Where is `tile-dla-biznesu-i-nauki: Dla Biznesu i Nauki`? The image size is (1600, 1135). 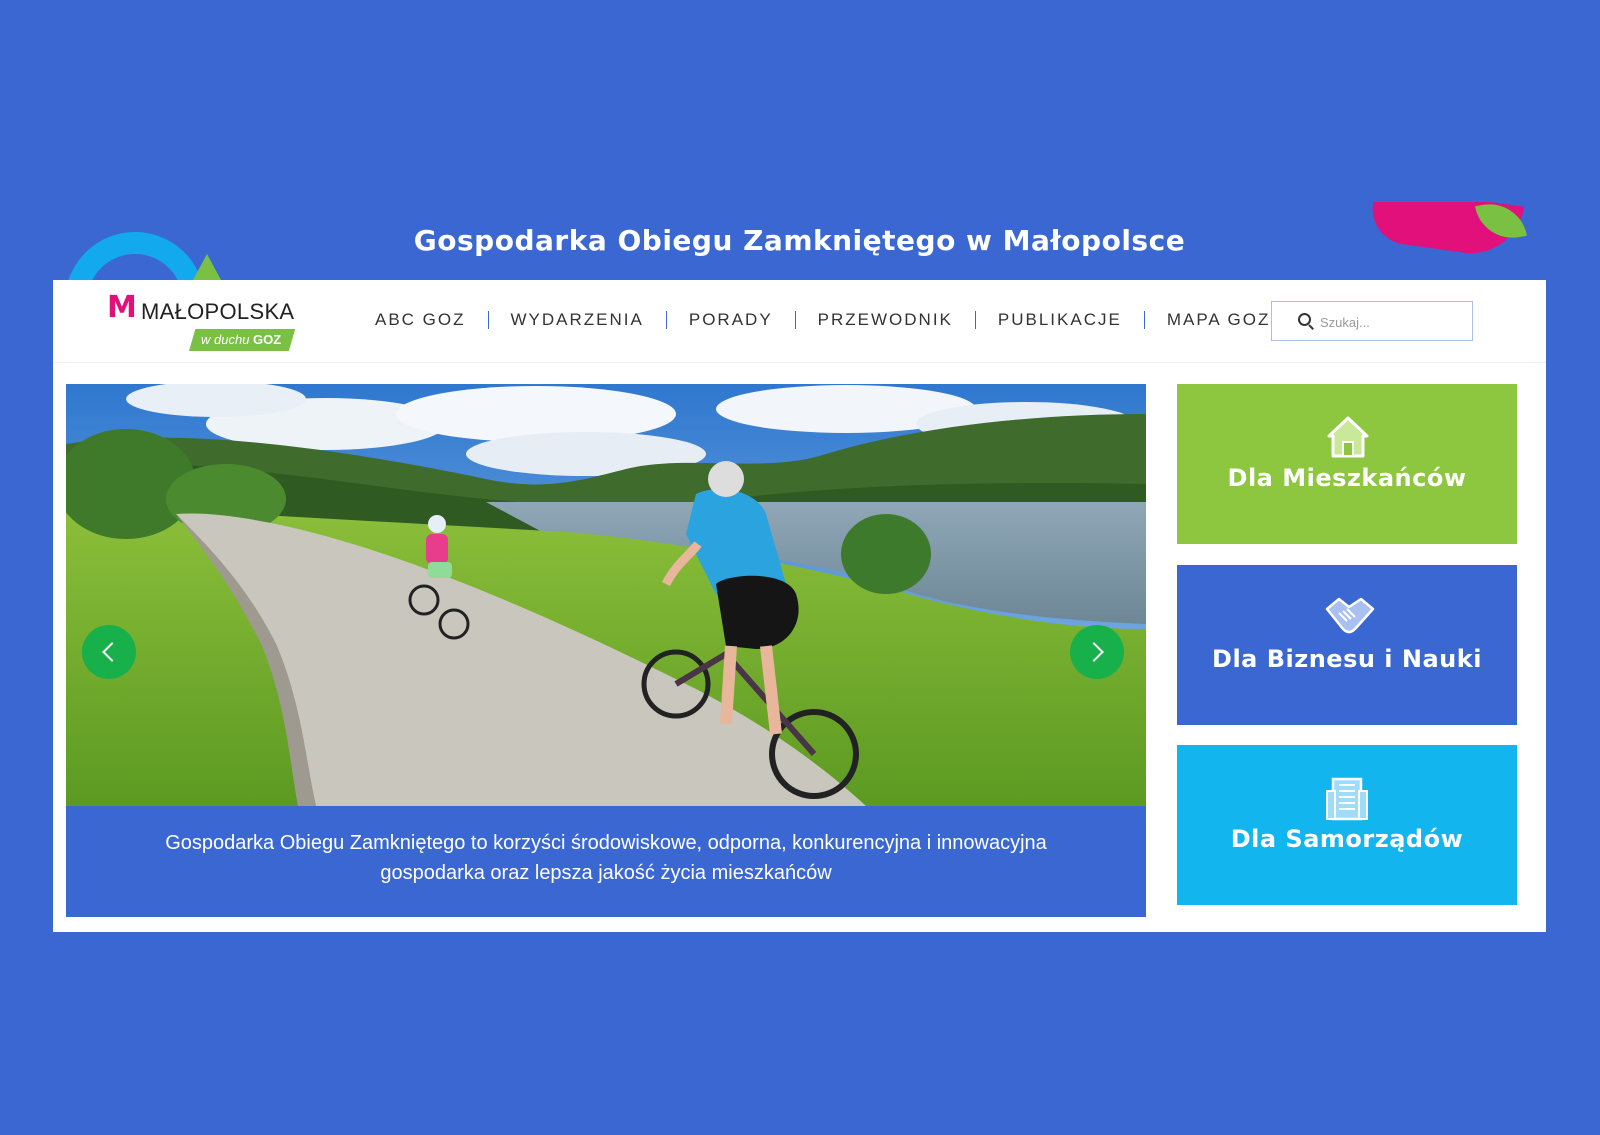
tile-dla-biznesu-i-nauki: Dla Biznesu i Nauki is located at coordinates (1347, 645).